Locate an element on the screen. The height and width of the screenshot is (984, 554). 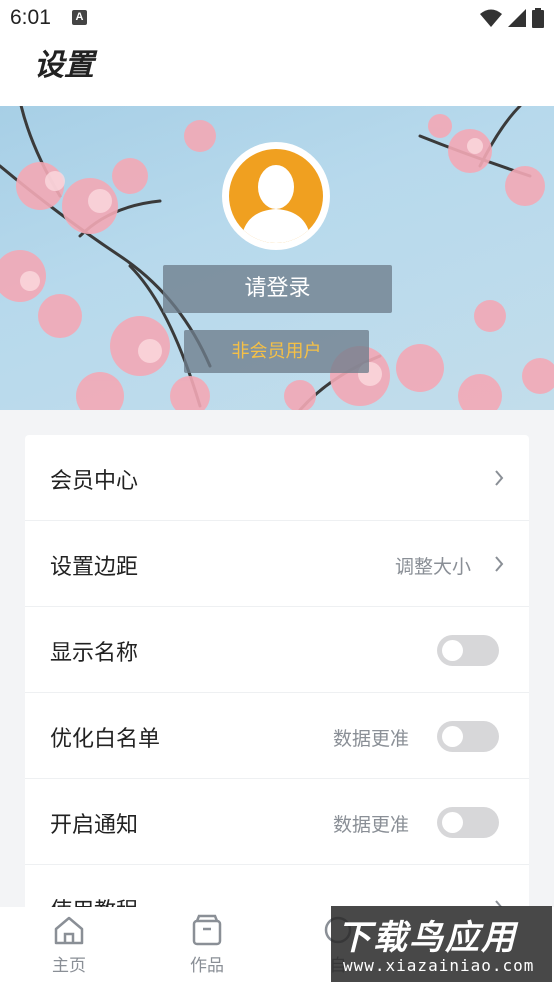
status-icons is located at coordinates (512, 18).